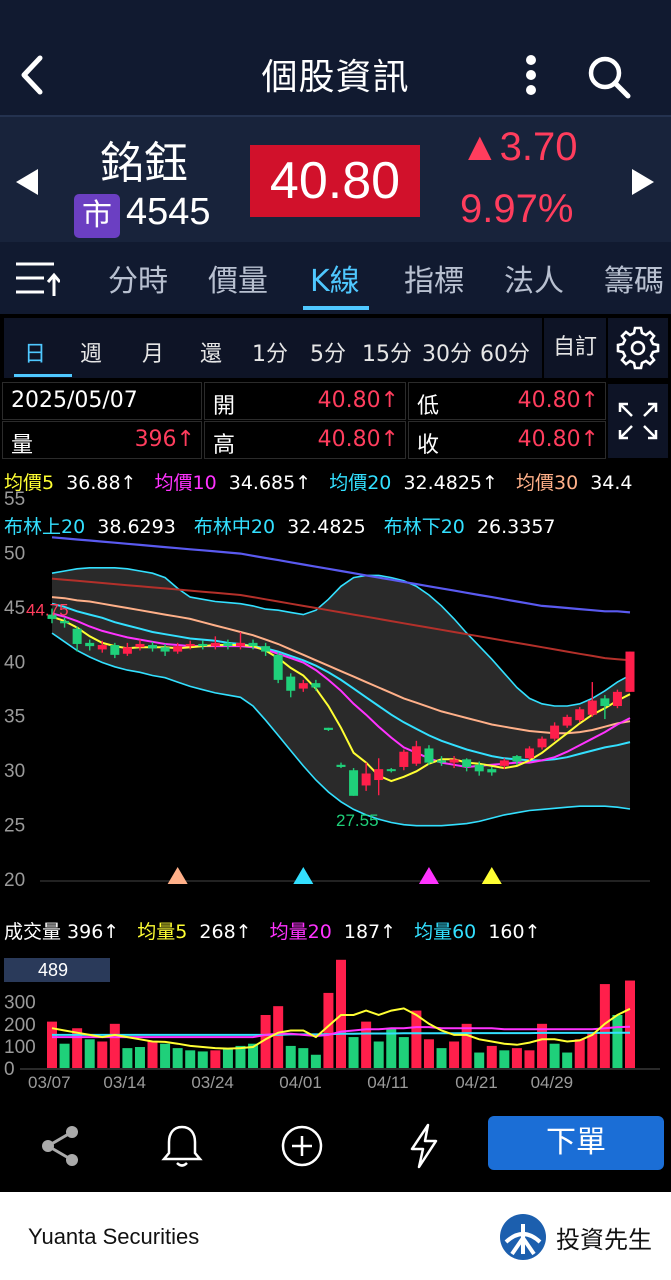 This screenshot has width=671, height=1280. What do you see at coordinates (507, 401) in the screenshot?
I see `low-cell: 低 40.80↑` at bounding box center [507, 401].